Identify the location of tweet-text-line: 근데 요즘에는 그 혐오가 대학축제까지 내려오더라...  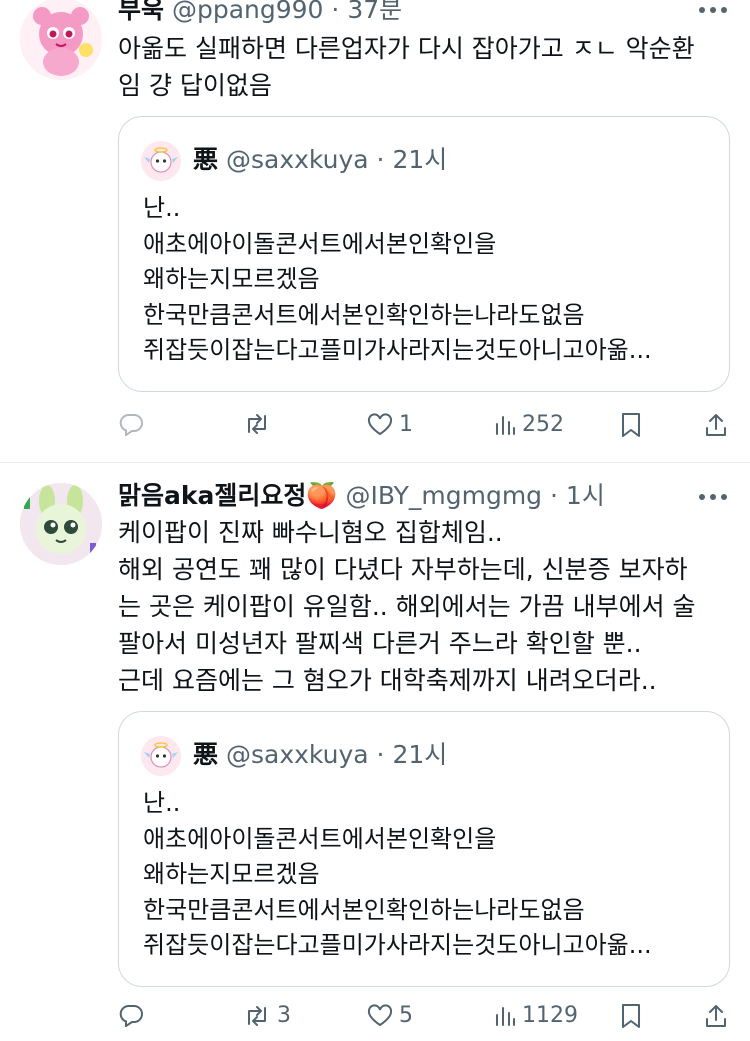
(387, 680).